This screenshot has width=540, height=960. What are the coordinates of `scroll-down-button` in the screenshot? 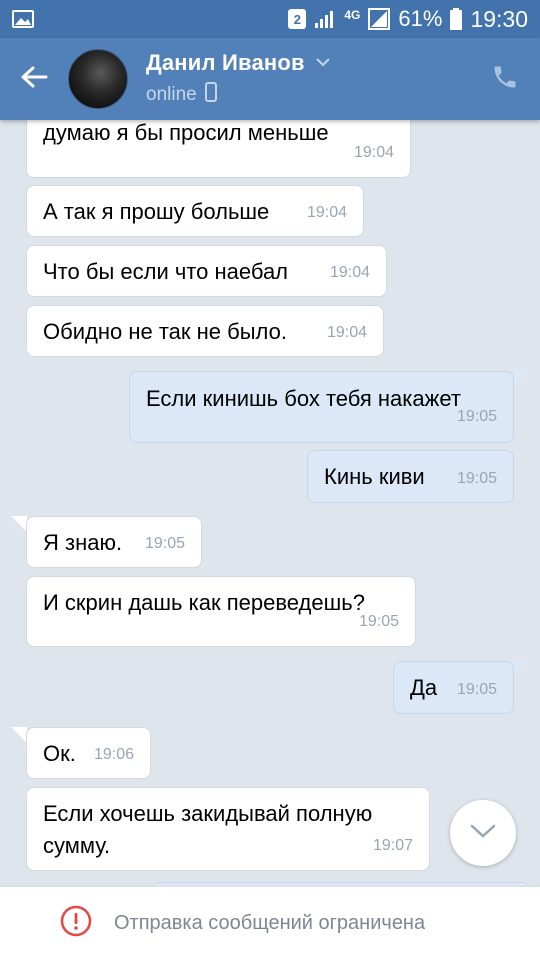 It's located at (483, 833).